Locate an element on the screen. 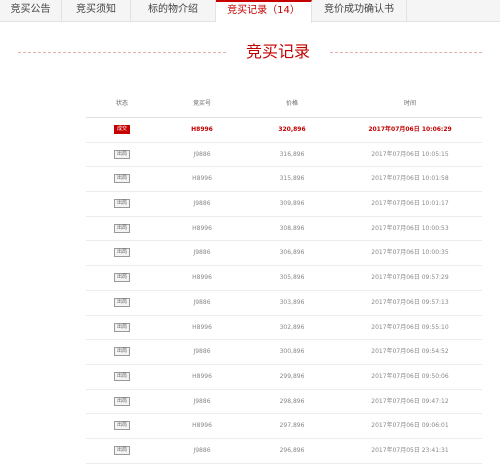  tab-auction-notice: 竞买公告 is located at coordinates (31, 11).